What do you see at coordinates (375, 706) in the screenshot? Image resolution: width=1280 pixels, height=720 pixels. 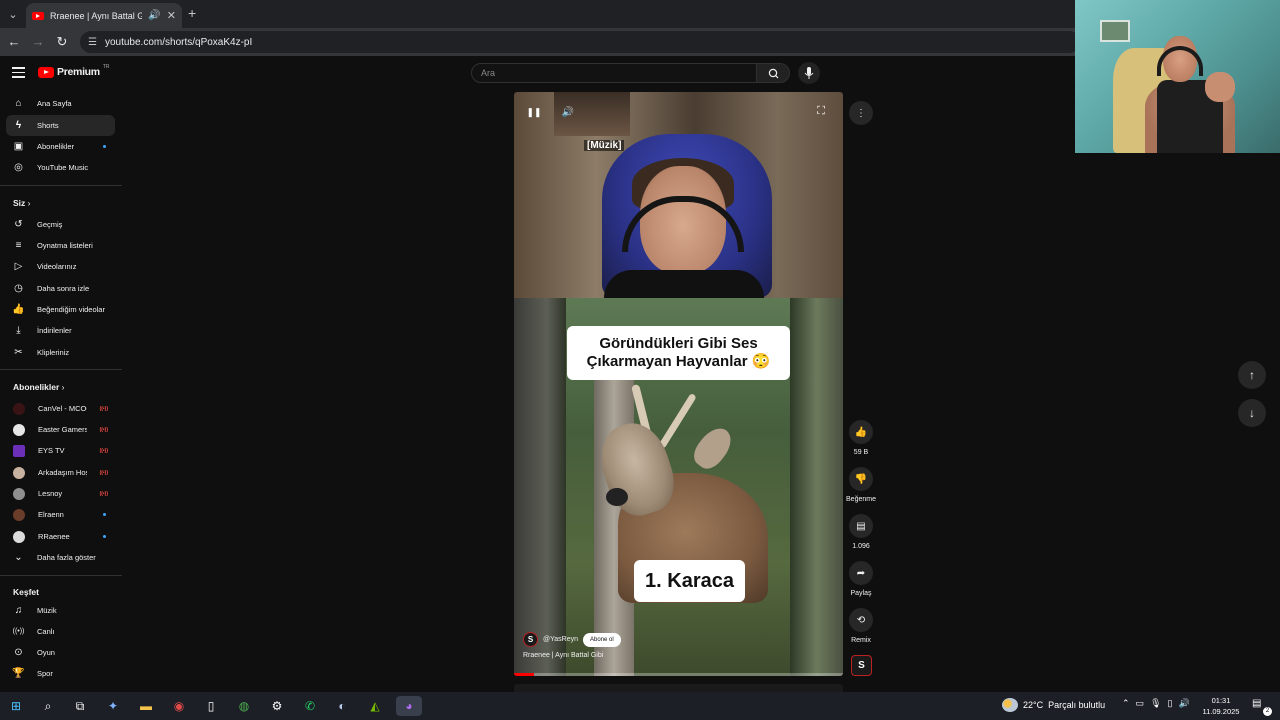 I see `nvidia-icon: ◭` at bounding box center [375, 706].